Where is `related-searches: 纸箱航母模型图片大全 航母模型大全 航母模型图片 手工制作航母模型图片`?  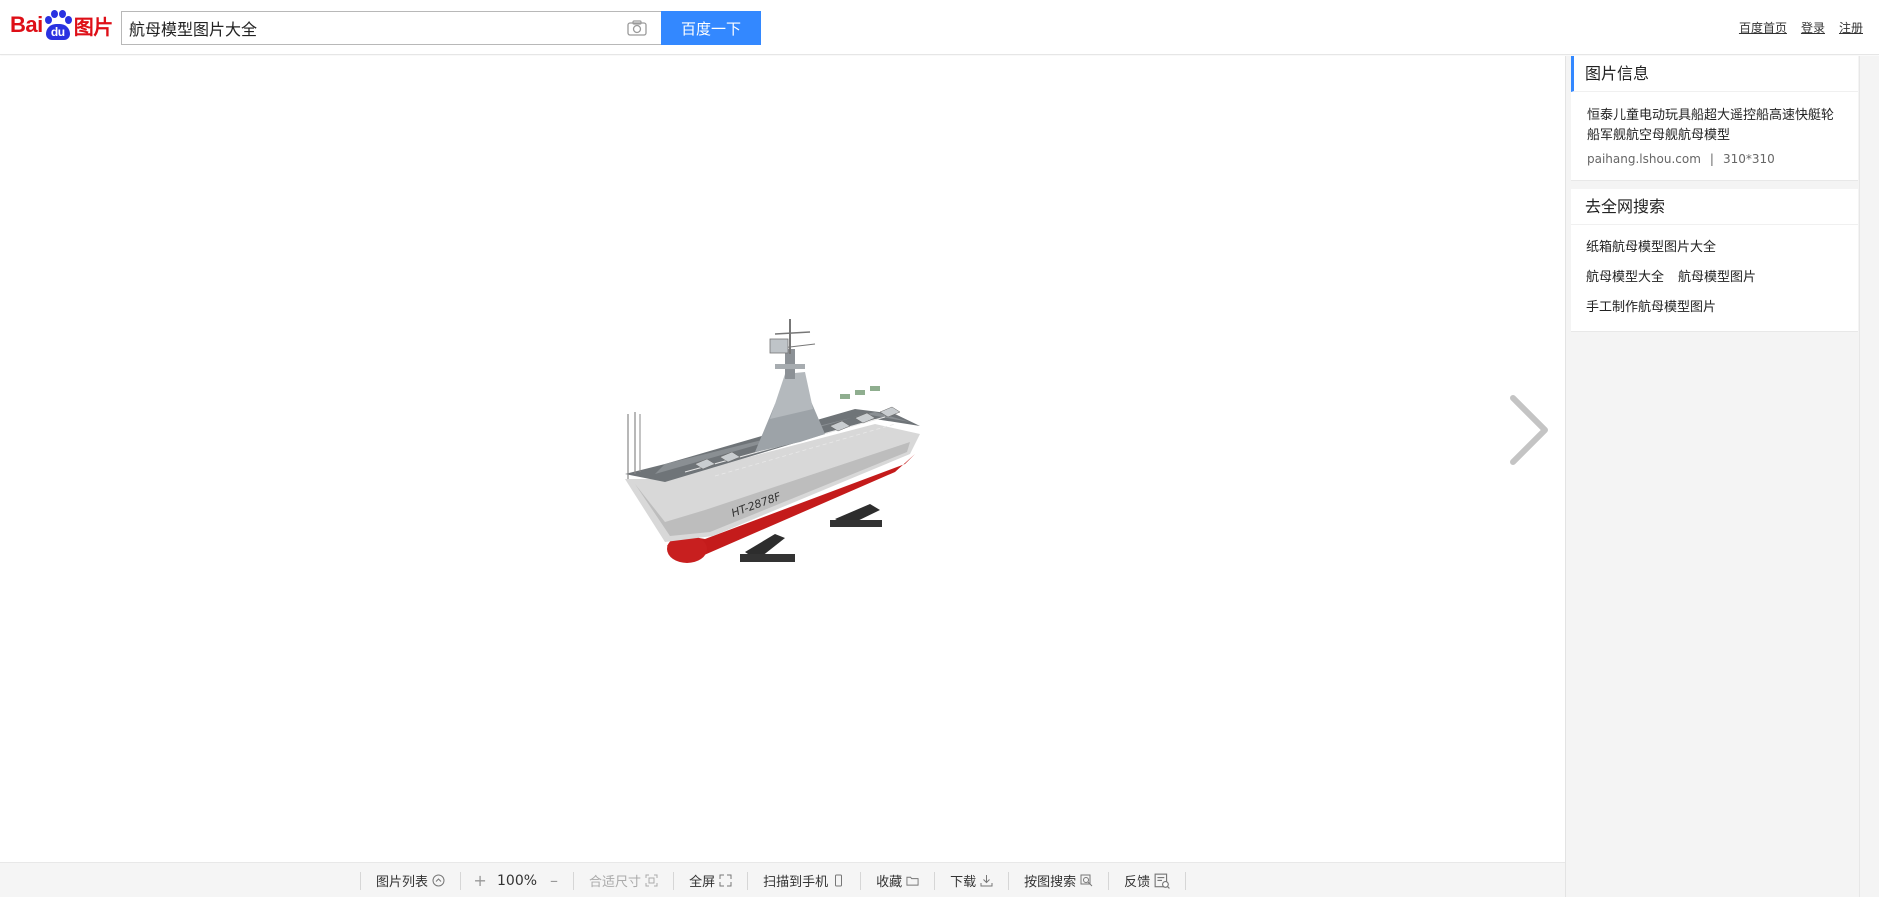 related-searches: 纸箱航母模型图片大全 航母模型大全 航母模型图片 手工制作航母模型图片 is located at coordinates (1714, 274).